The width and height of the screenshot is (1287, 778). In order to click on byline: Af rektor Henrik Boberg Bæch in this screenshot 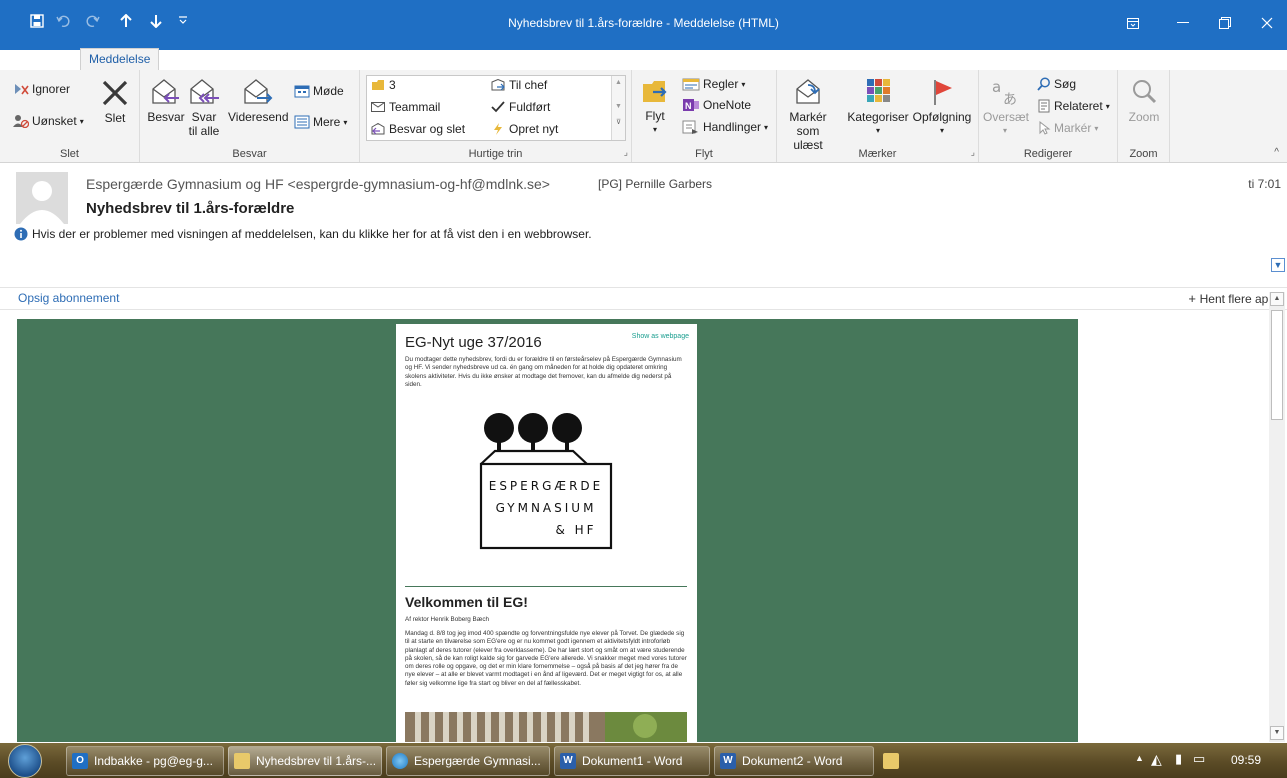, I will do `click(447, 619)`.